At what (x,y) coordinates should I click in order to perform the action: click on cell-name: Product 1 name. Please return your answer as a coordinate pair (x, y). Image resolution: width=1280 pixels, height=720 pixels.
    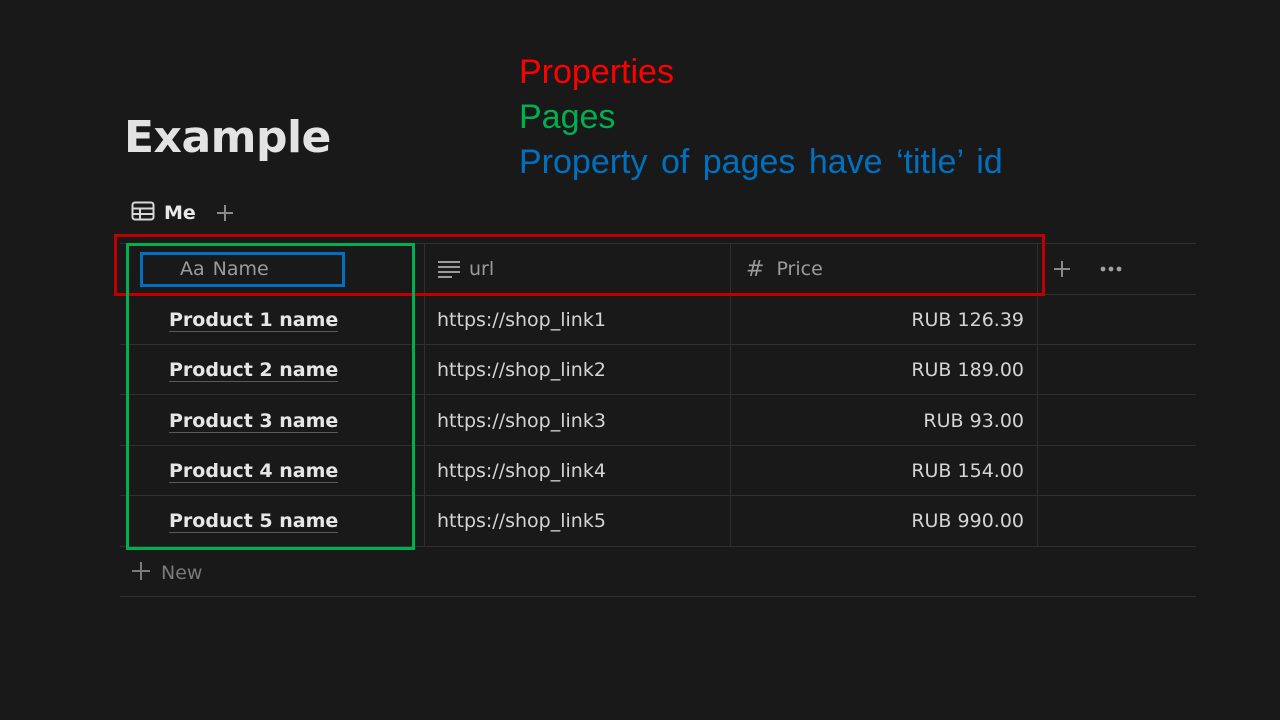
    Looking at the image, I should click on (254, 320).